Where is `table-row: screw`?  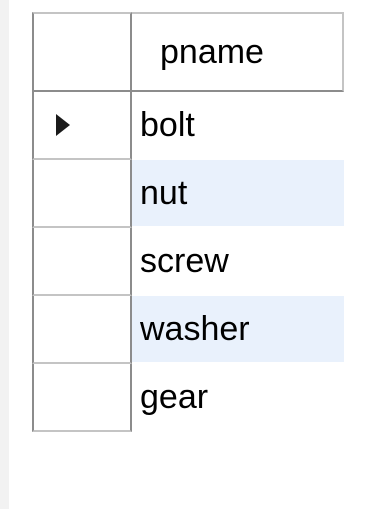 table-row: screw is located at coordinates (188, 262).